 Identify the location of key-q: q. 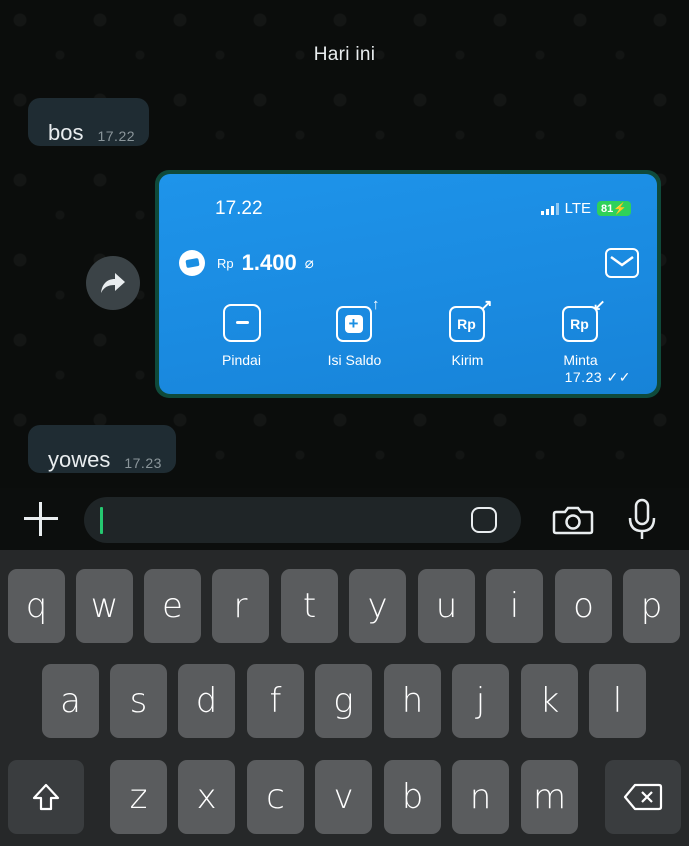
(36, 606).